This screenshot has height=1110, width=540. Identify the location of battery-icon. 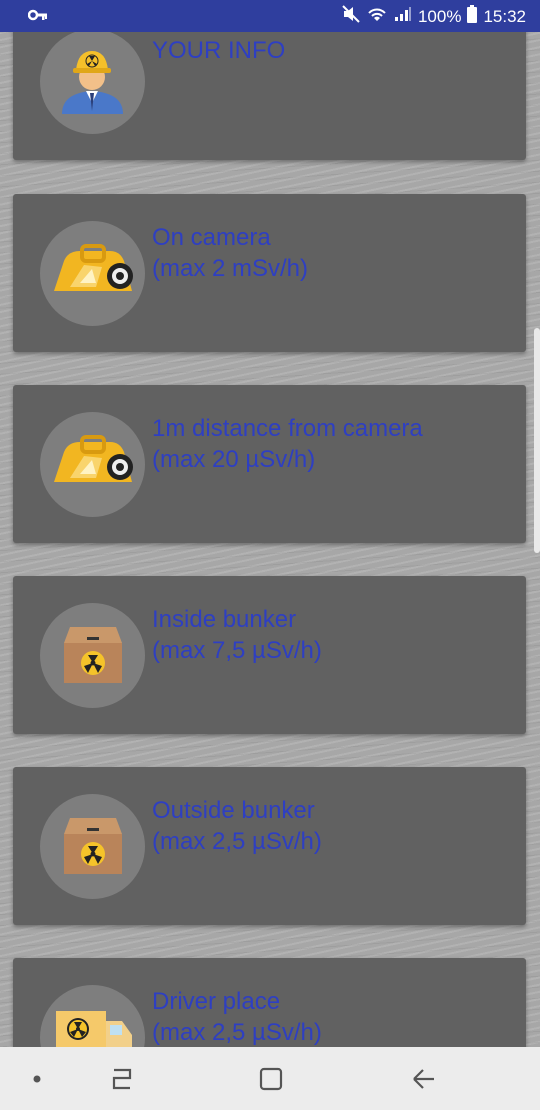
(472, 16).